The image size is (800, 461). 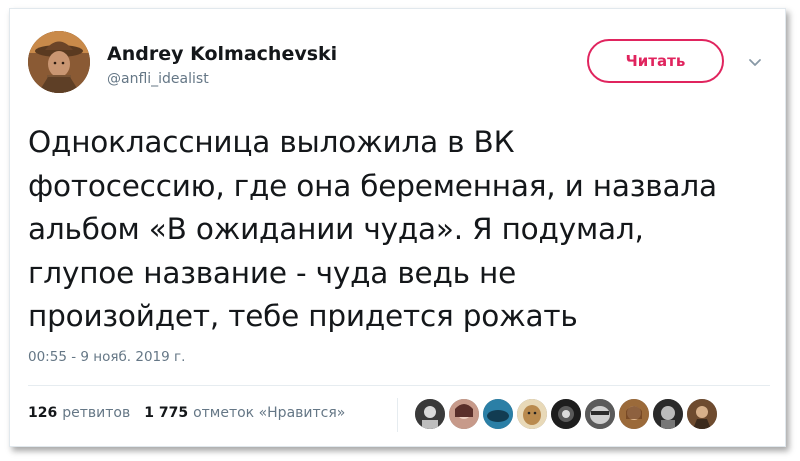 What do you see at coordinates (158, 79) in the screenshot?
I see `author-handle: @anfli_idealist` at bounding box center [158, 79].